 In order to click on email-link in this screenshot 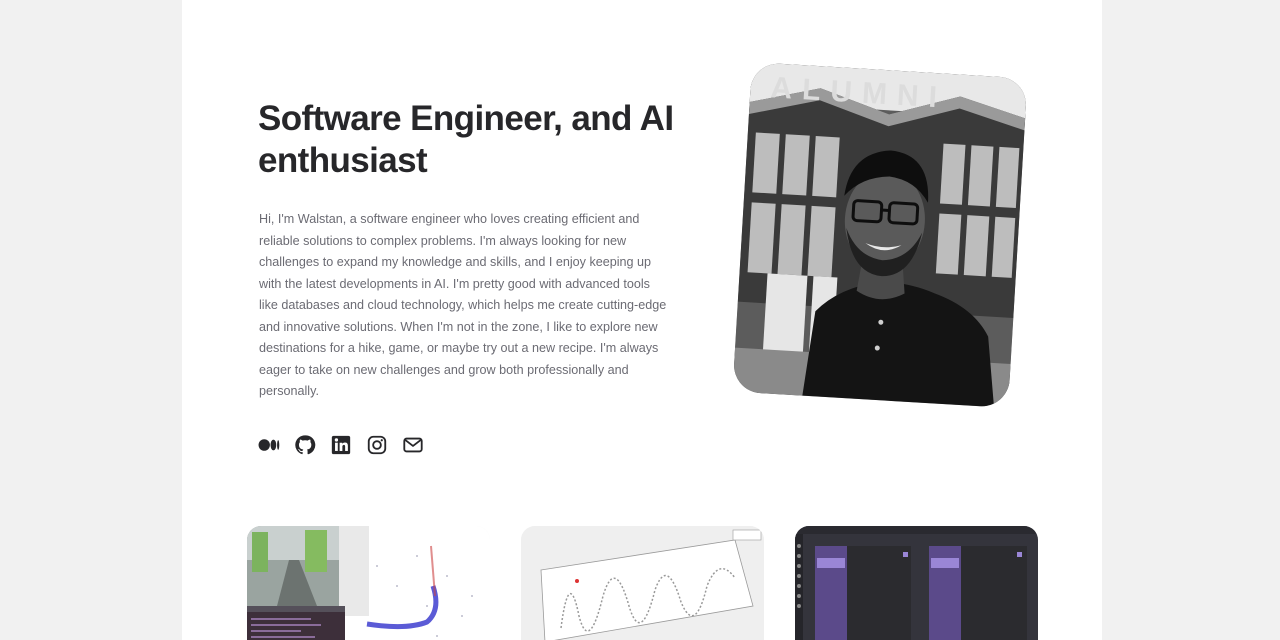, I will do `click(413, 445)`.